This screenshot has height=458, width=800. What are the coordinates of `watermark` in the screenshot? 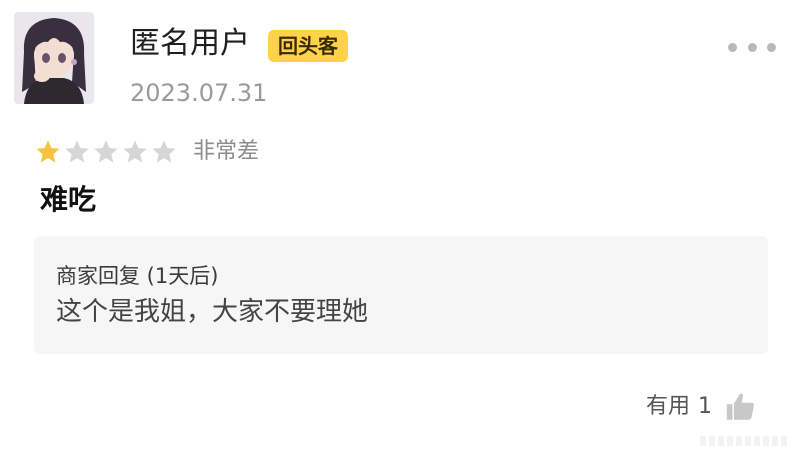 It's located at (745, 441).